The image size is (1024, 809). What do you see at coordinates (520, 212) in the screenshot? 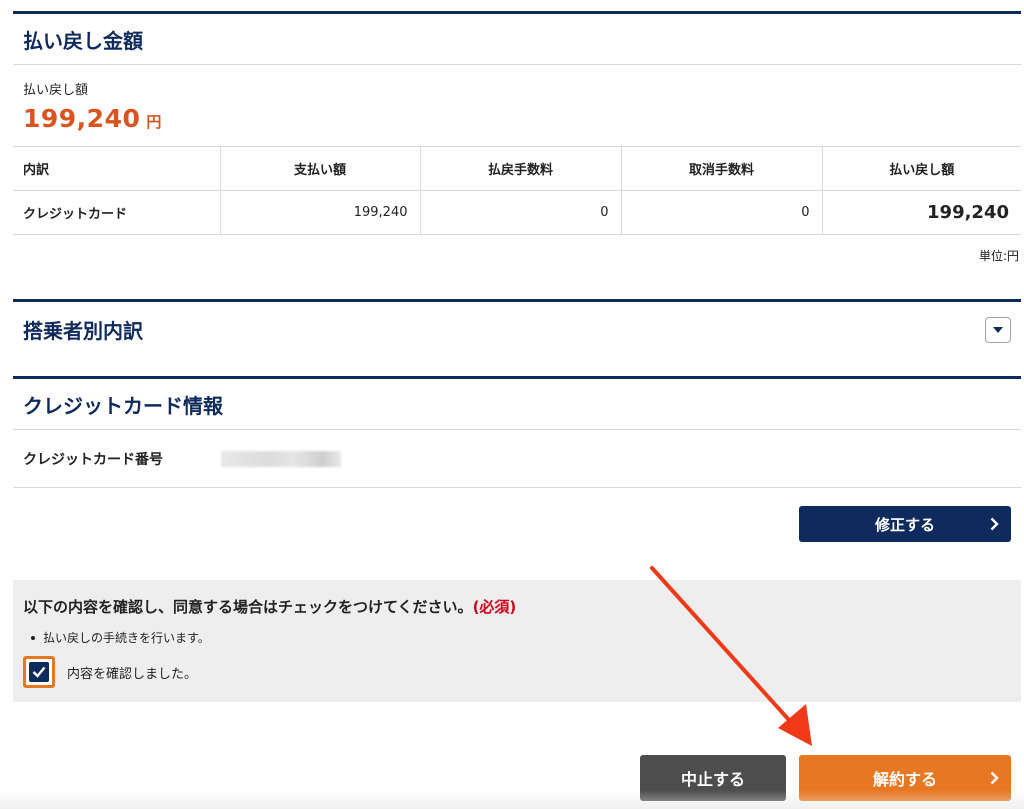
I see `table-cell-refund-fee: 0` at bounding box center [520, 212].